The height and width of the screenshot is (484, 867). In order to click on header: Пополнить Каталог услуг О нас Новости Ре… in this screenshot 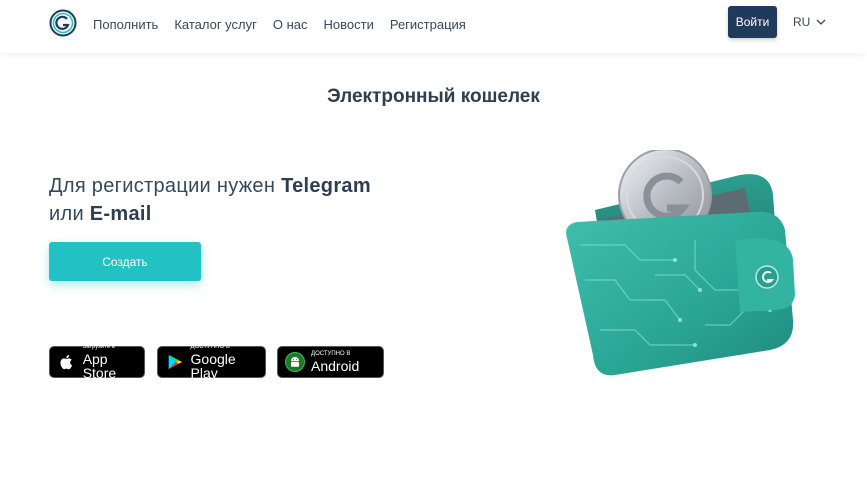, I will do `click(433, 26)`.